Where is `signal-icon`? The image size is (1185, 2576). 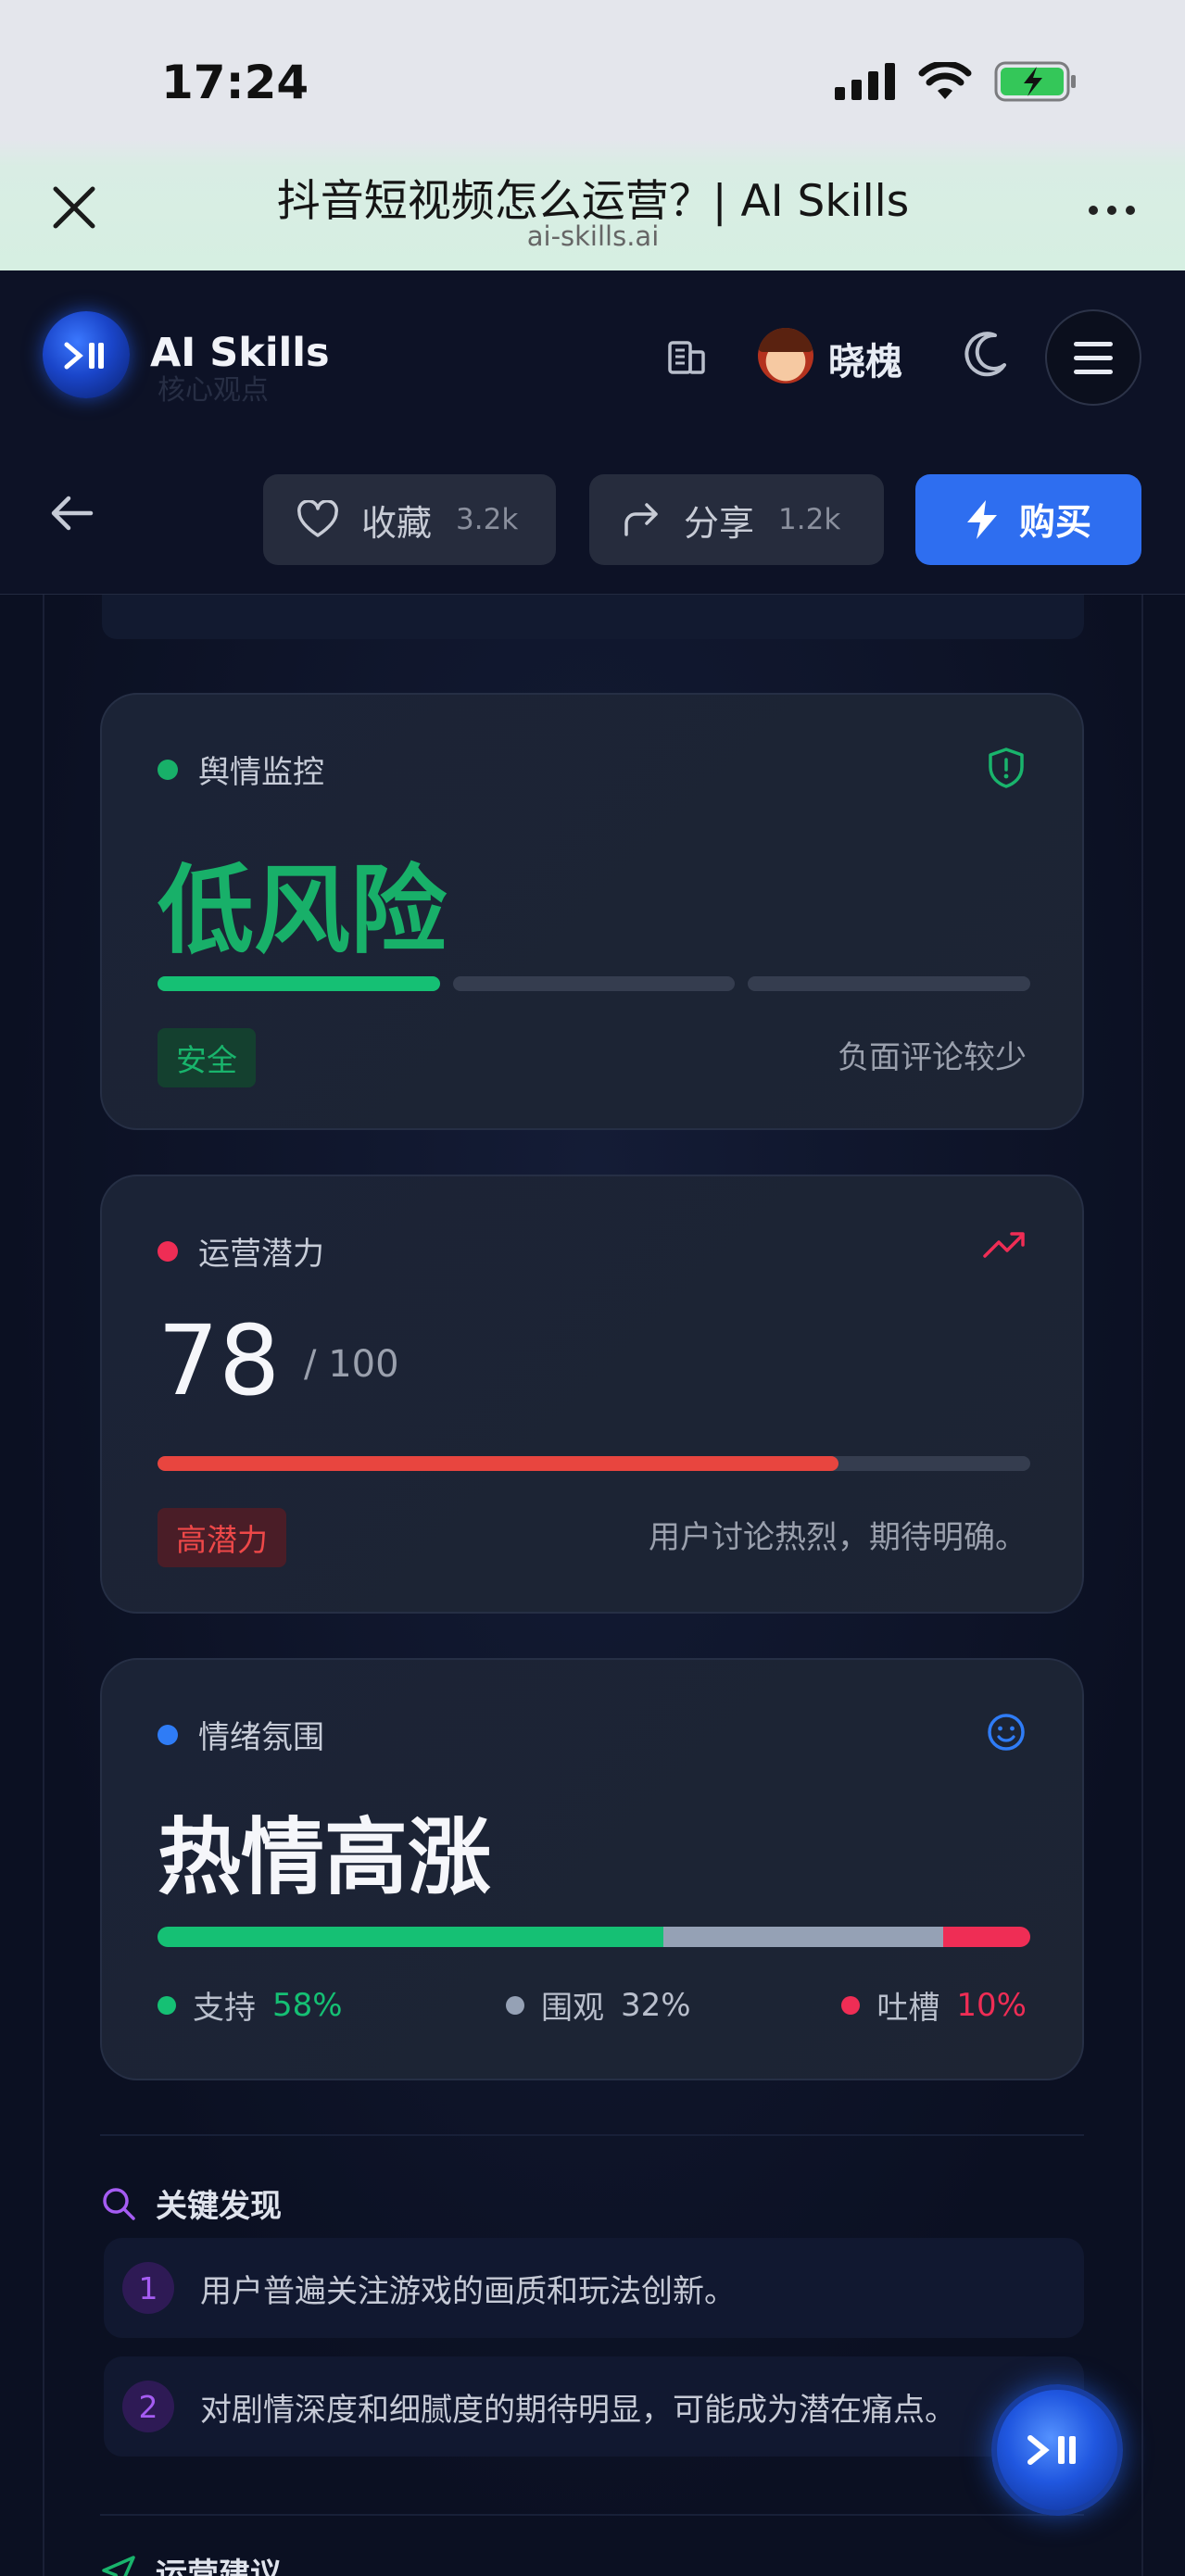
signal-icon is located at coordinates (865, 81).